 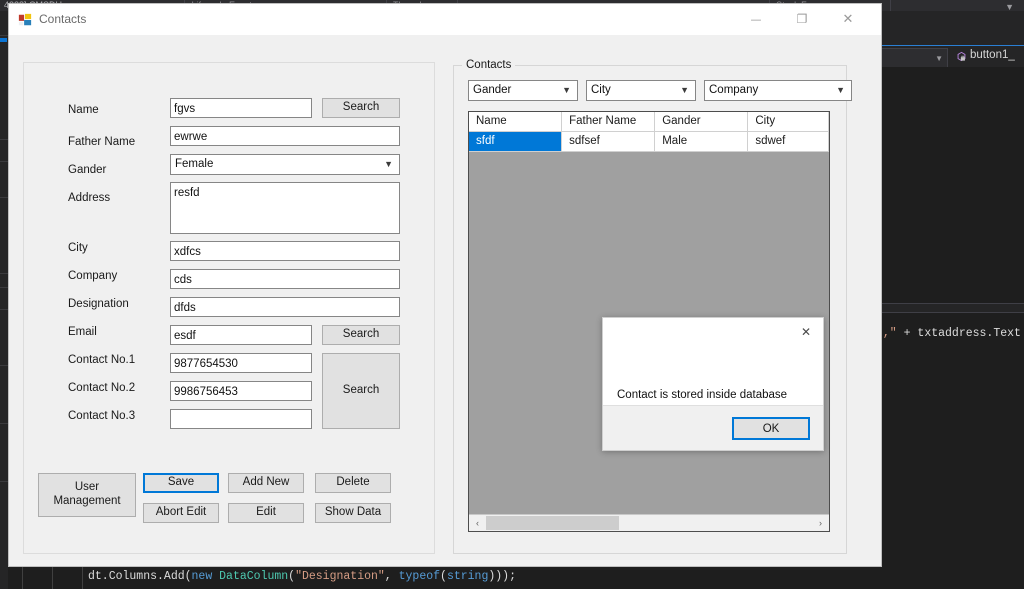 What do you see at coordinates (102, 142) in the screenshot?
I see `label-father-name: Father Name` at bounding box center [102, 142].